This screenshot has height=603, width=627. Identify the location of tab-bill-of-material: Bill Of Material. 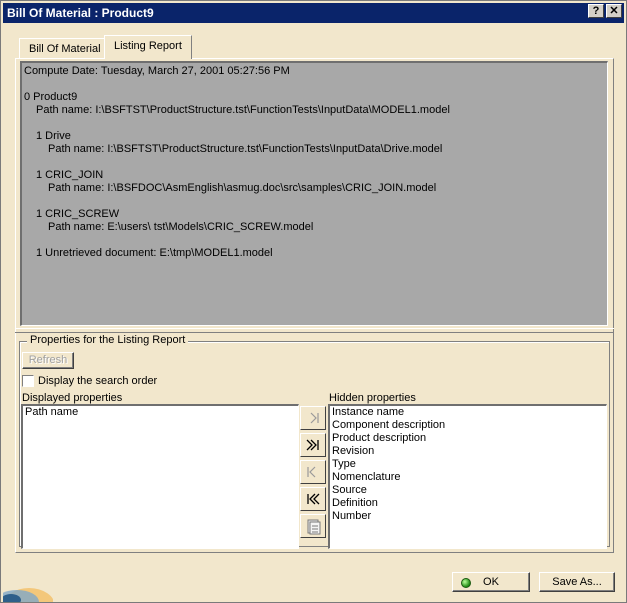
(65, 48).